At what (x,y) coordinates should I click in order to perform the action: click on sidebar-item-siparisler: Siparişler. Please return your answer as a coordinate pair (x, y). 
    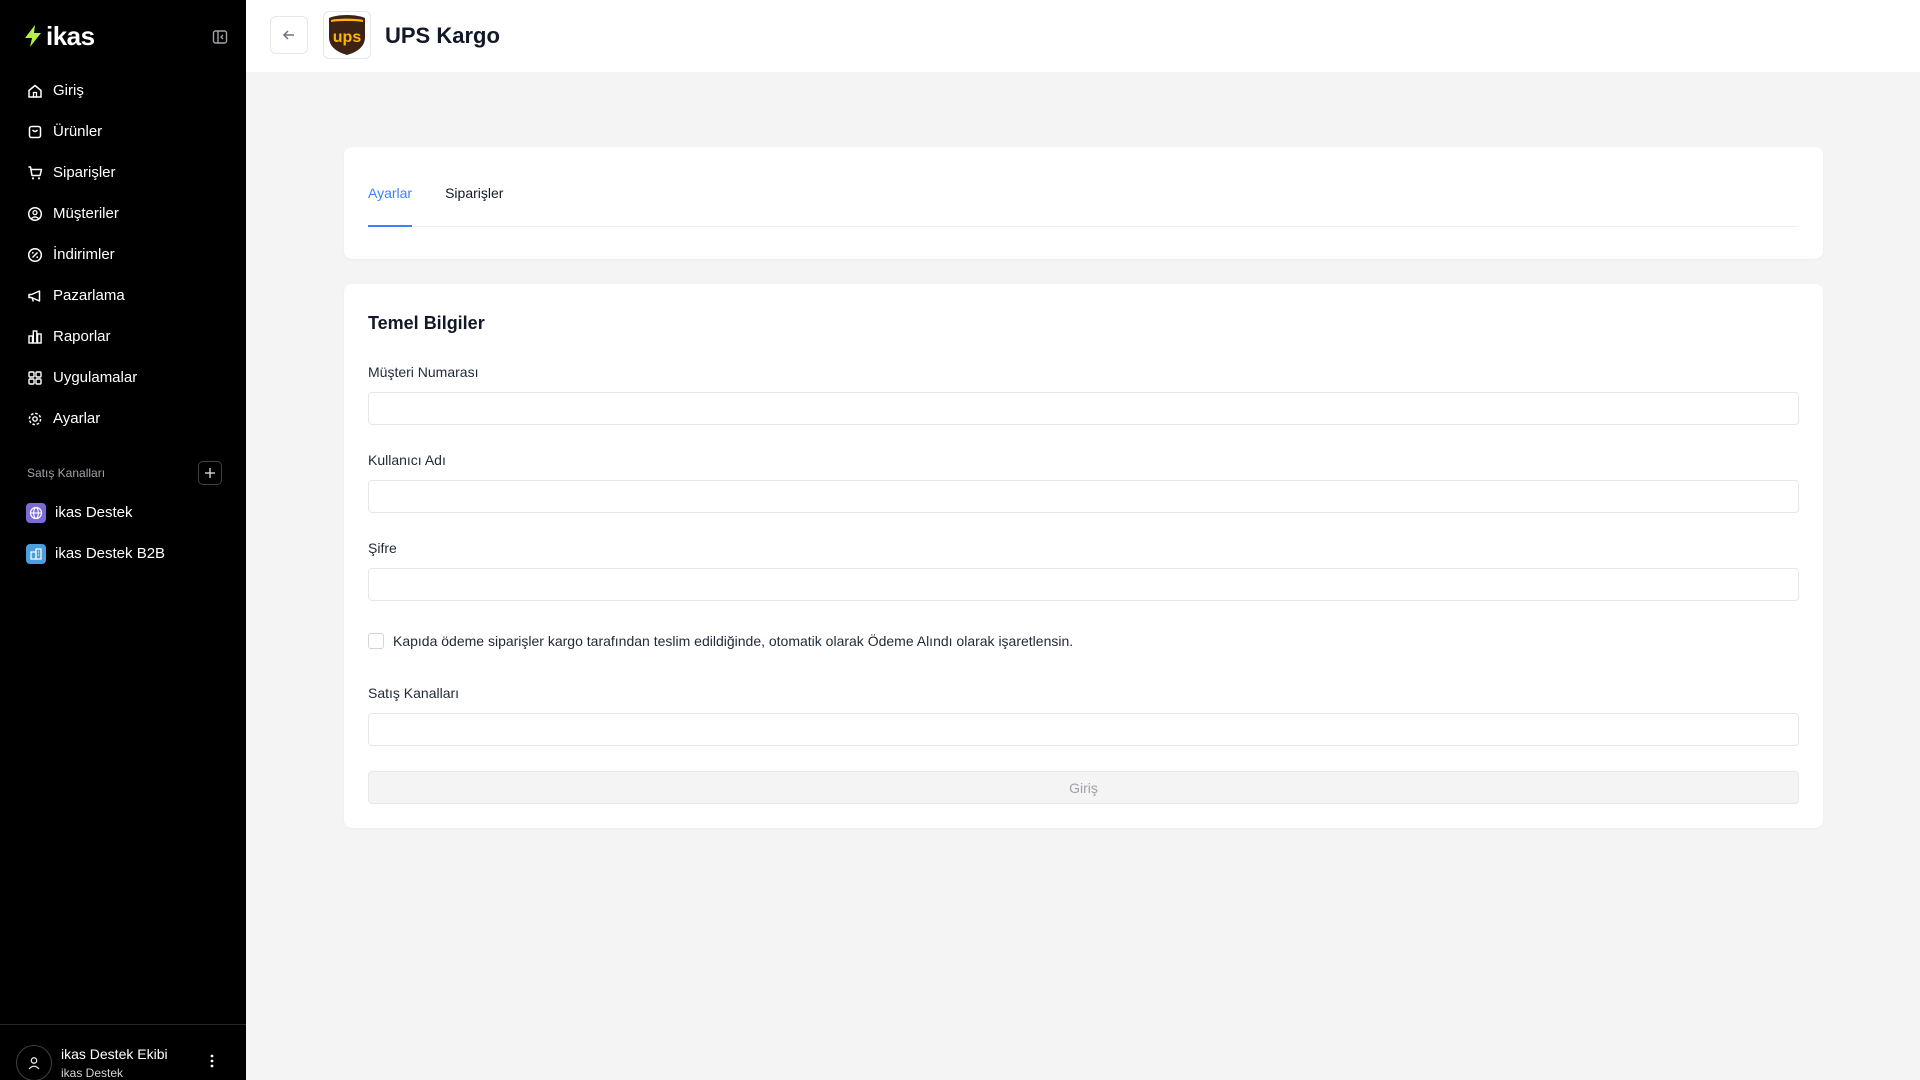
    Looking at the image, I should click on (123, 172).